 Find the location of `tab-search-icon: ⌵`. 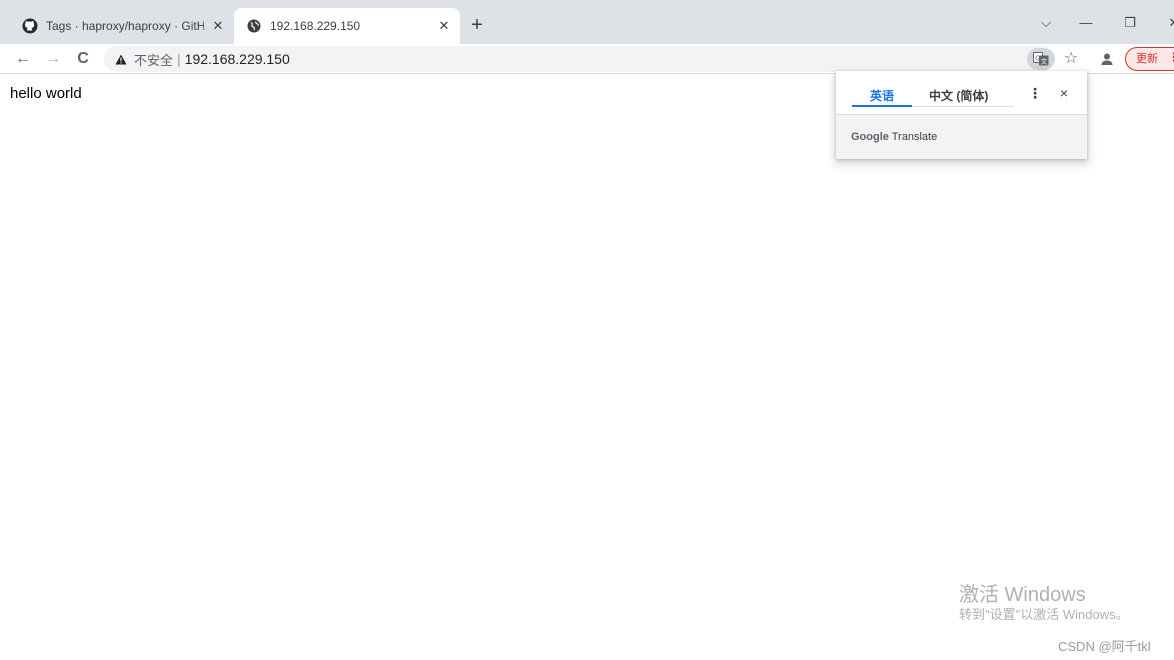

tab-search-icon: ⌵ is located at coordinates (1046, 23).